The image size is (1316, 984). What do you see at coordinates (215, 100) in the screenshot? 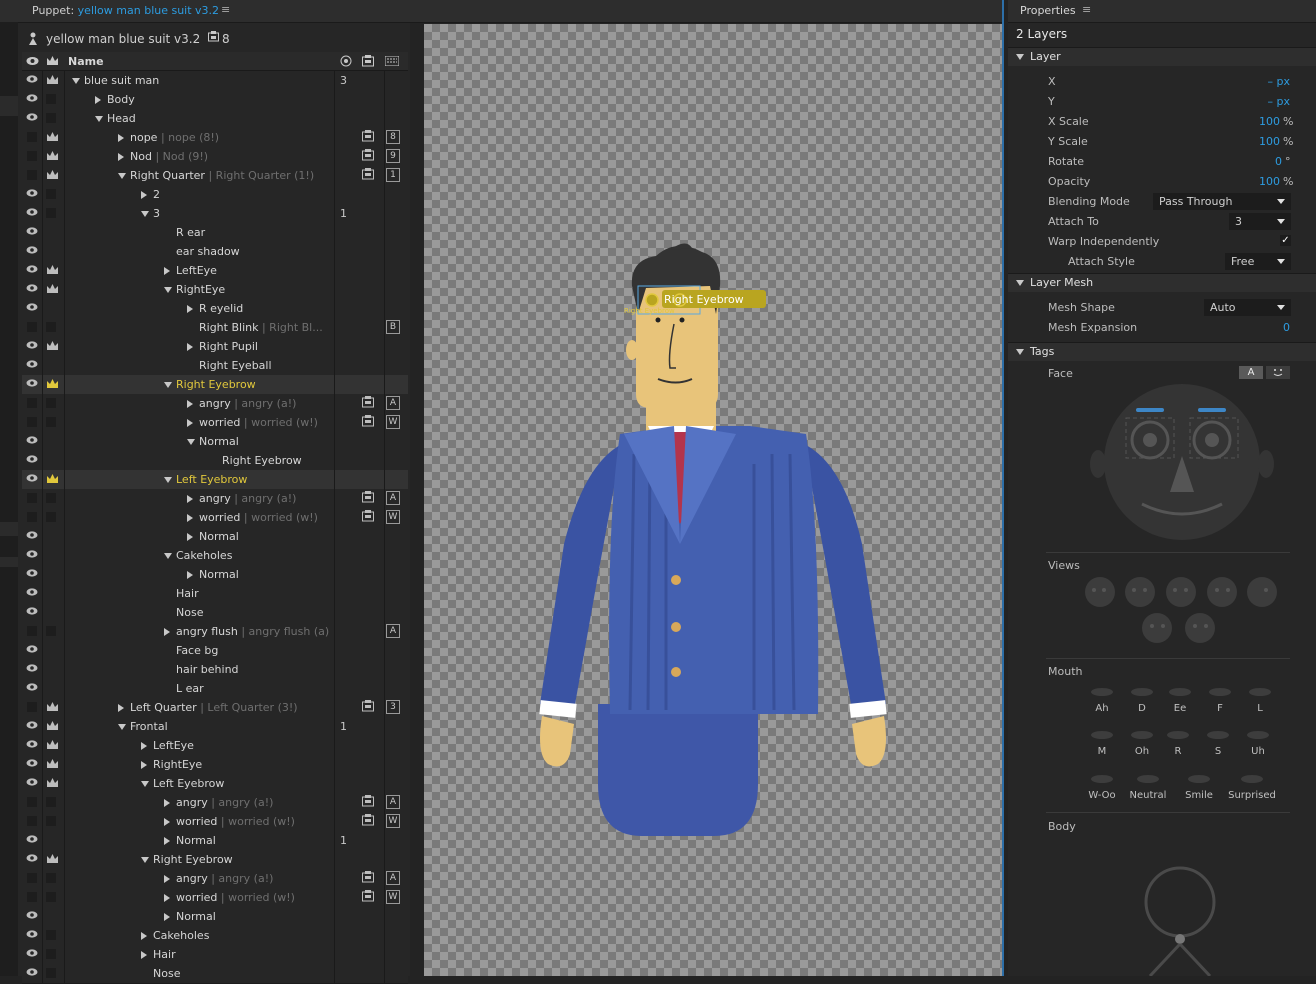
I see `layer-row: Body` at bounding box center [215, 100].